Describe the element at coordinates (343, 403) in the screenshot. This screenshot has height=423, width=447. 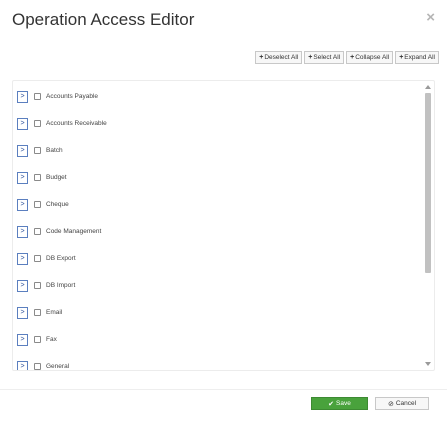
I see `save-label: Save` at that location.